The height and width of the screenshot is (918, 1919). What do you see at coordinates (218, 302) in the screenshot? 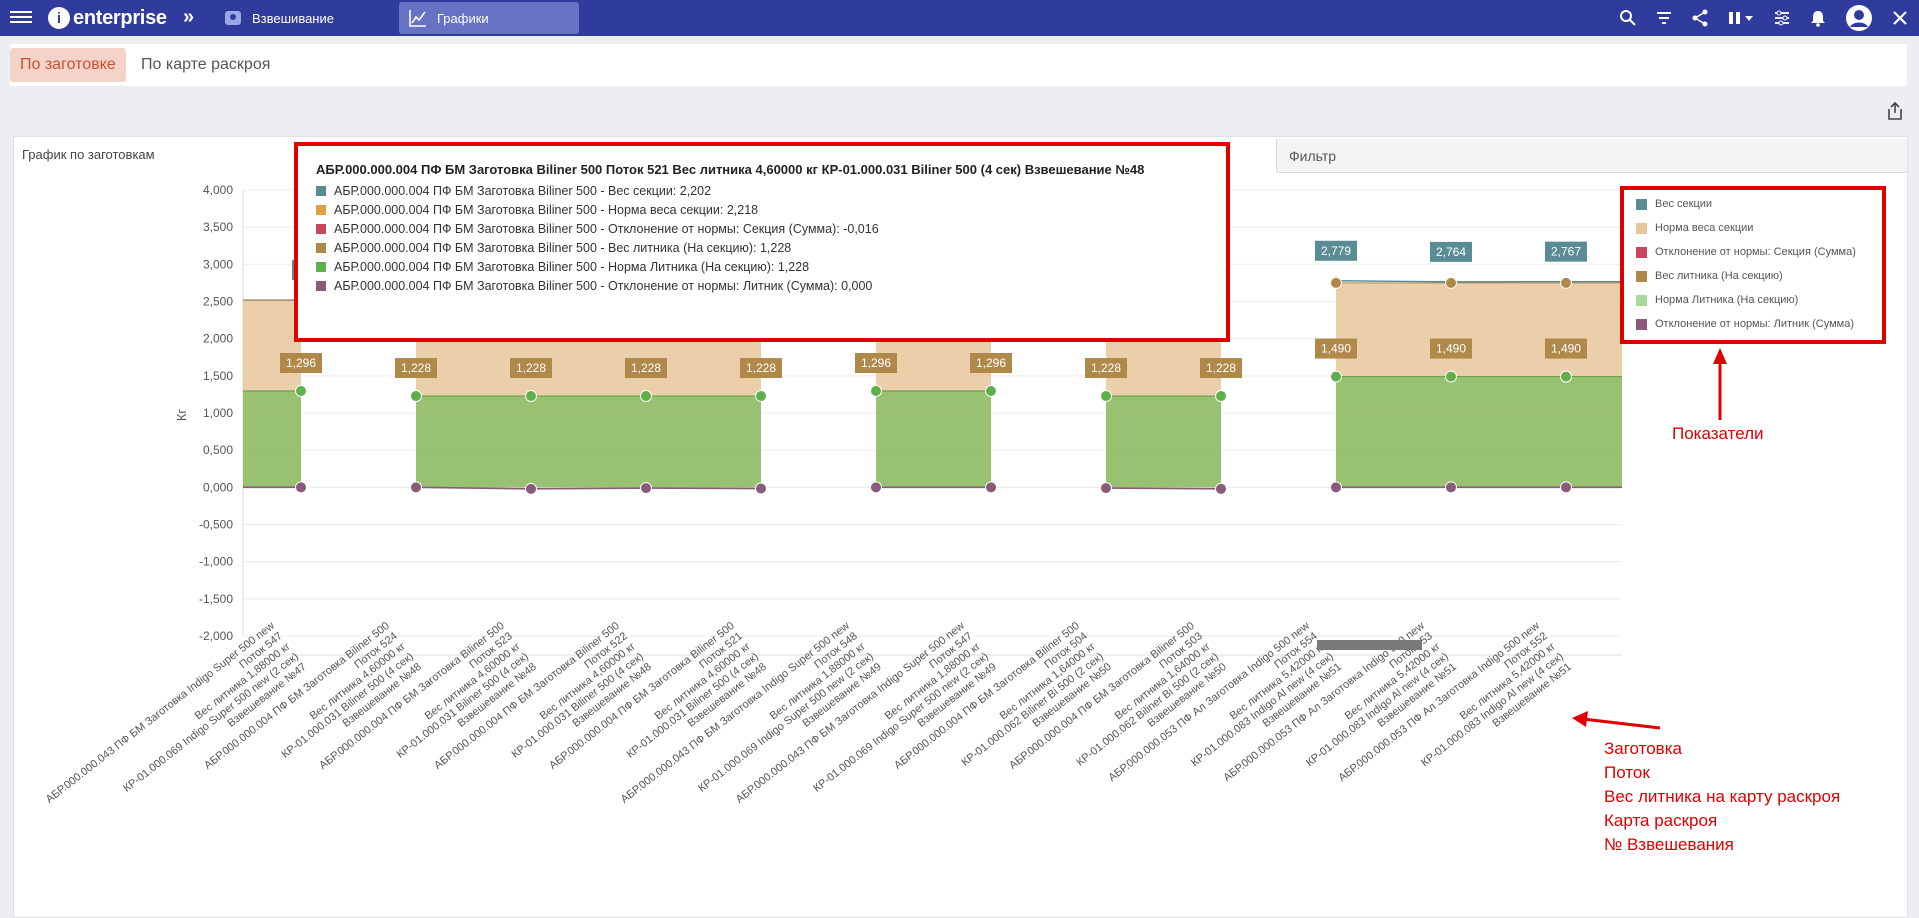
I see `y-tick-label: 2,500` at bounding box center [218, 302].